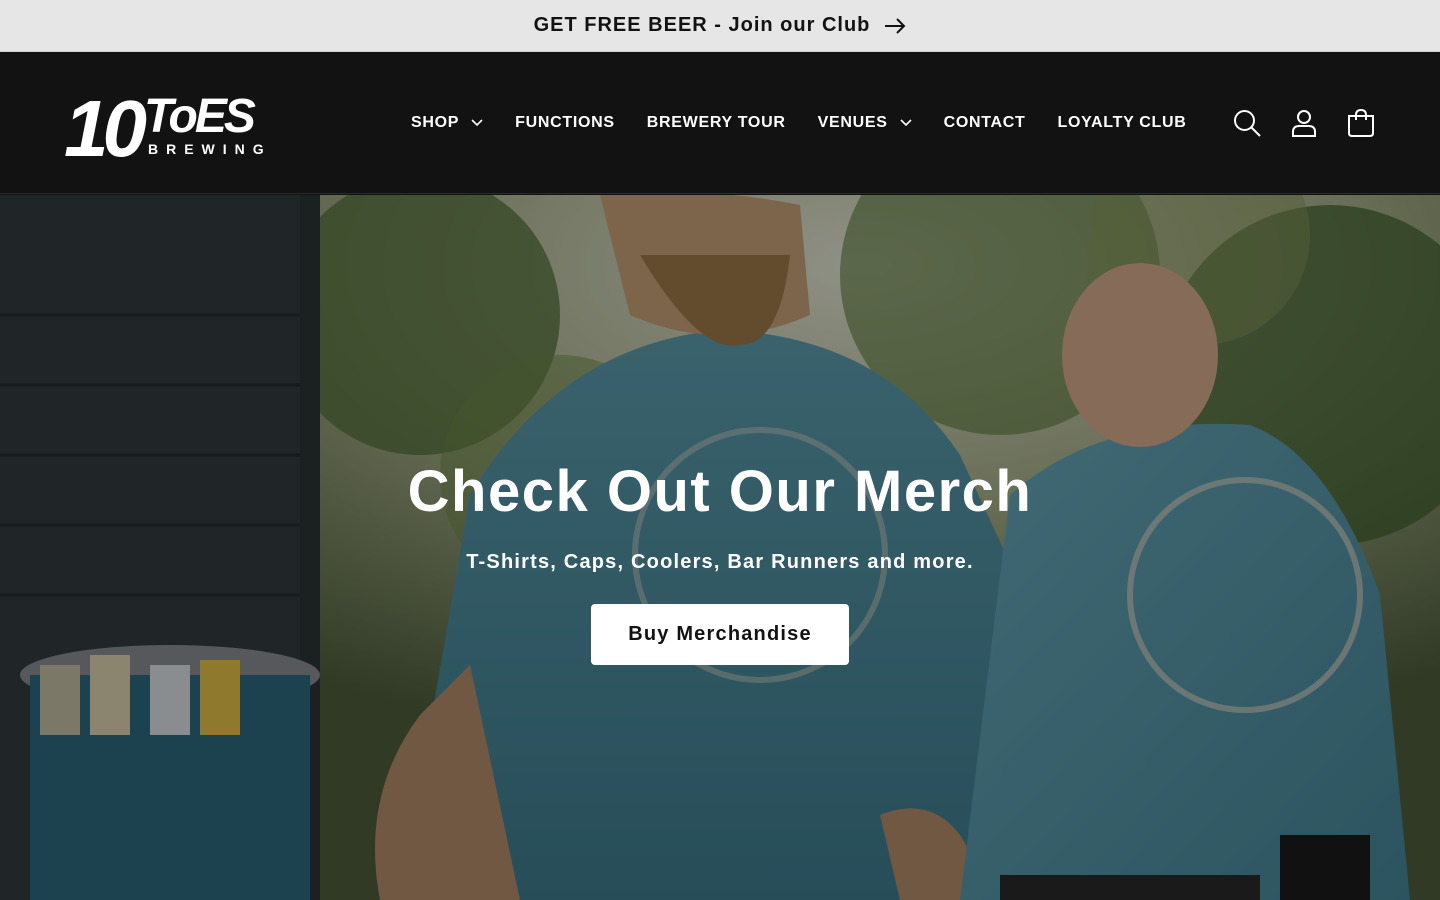 The height and width of the screenshot is (900, 1440). What do you see at coordinates (702, 25) in the screenshot?
I see `announcement-text: GET FREE BEER - Join our Club` at bounding box center [702, 25].